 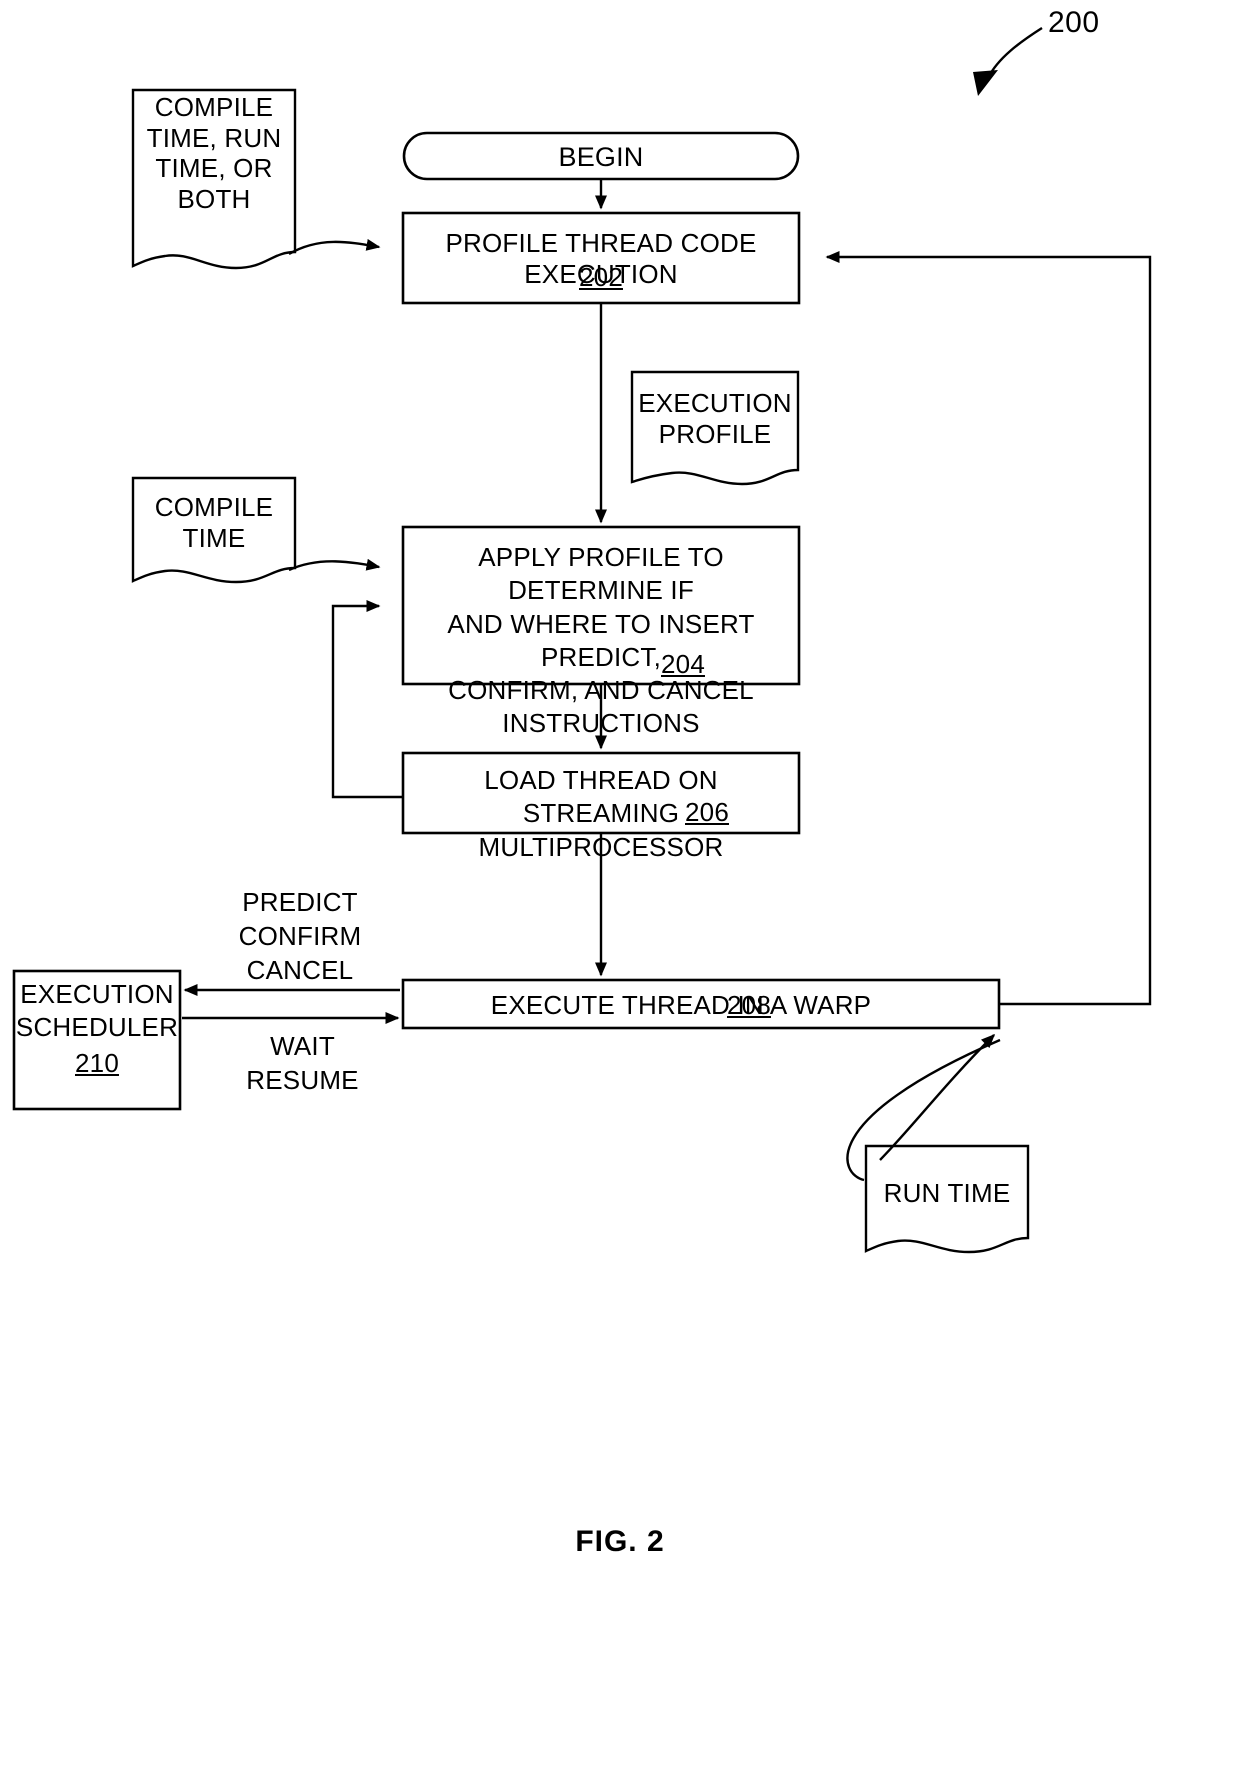 I want to click on node-doc-execution-profile-label: EXECUTION PROFILE, so click(x=715, y=418).